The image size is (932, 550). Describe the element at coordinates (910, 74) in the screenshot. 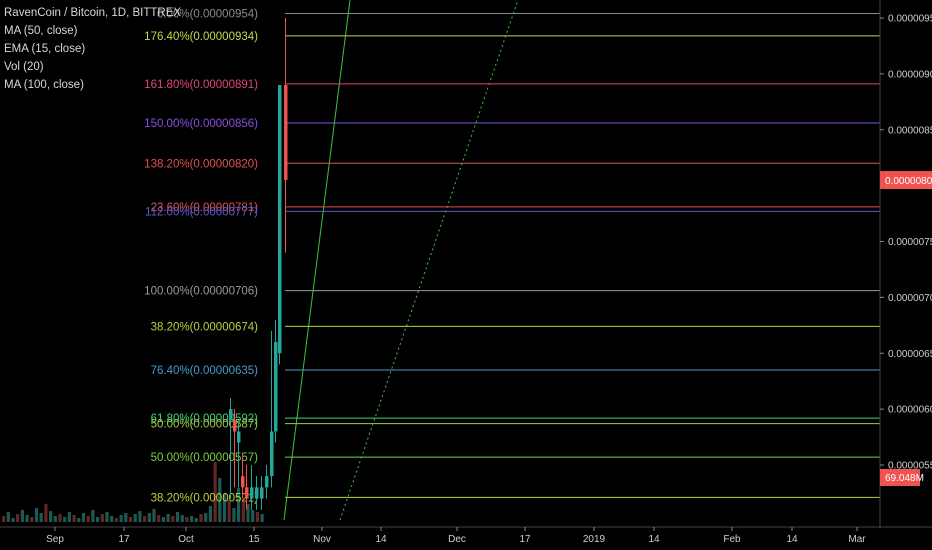

I see `price-tick-label: 0.00000900` at that location.